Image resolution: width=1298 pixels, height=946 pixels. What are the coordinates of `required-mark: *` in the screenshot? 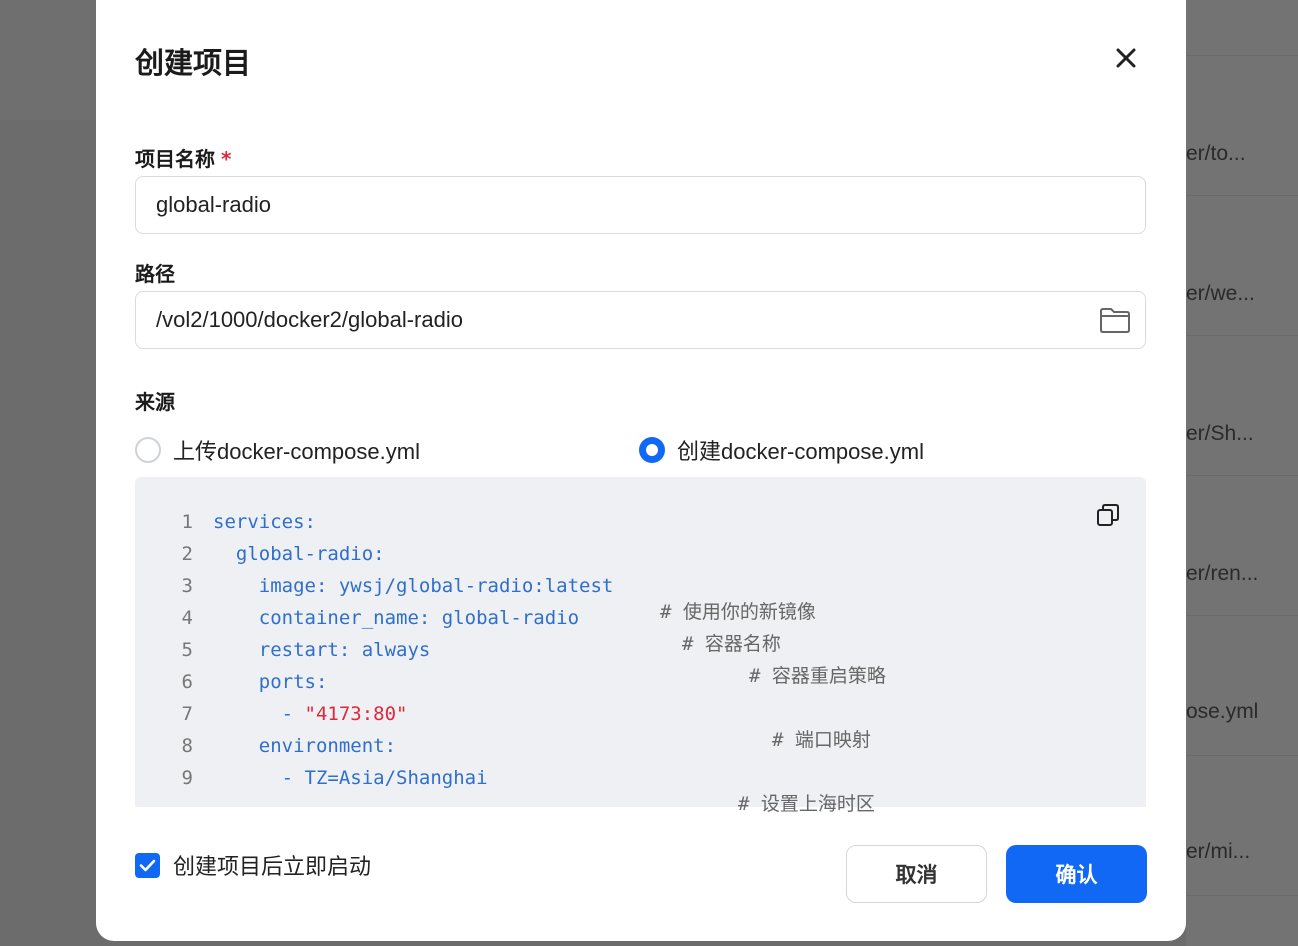 It's located at (226, 159).